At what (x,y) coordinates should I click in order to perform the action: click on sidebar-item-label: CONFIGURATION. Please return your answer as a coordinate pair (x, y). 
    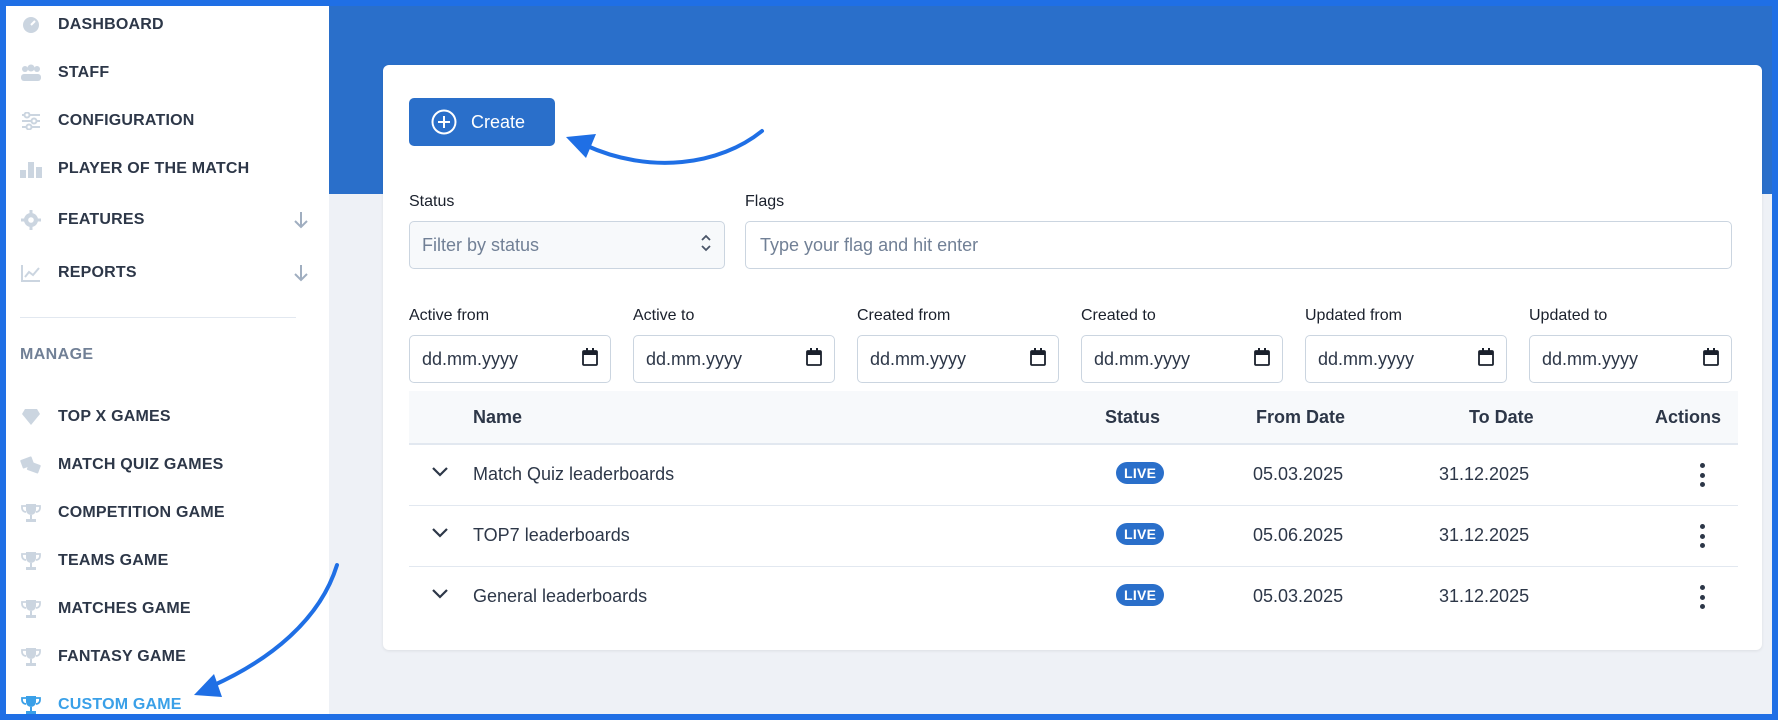
    Looking at the image, I should click on (126, 120).